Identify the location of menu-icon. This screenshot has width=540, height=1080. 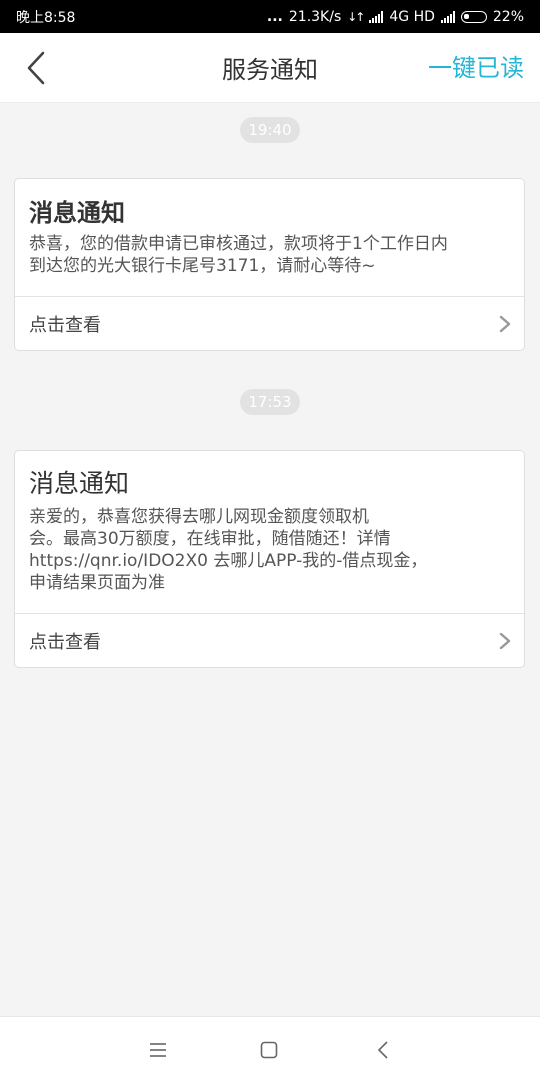
(158, 1050).